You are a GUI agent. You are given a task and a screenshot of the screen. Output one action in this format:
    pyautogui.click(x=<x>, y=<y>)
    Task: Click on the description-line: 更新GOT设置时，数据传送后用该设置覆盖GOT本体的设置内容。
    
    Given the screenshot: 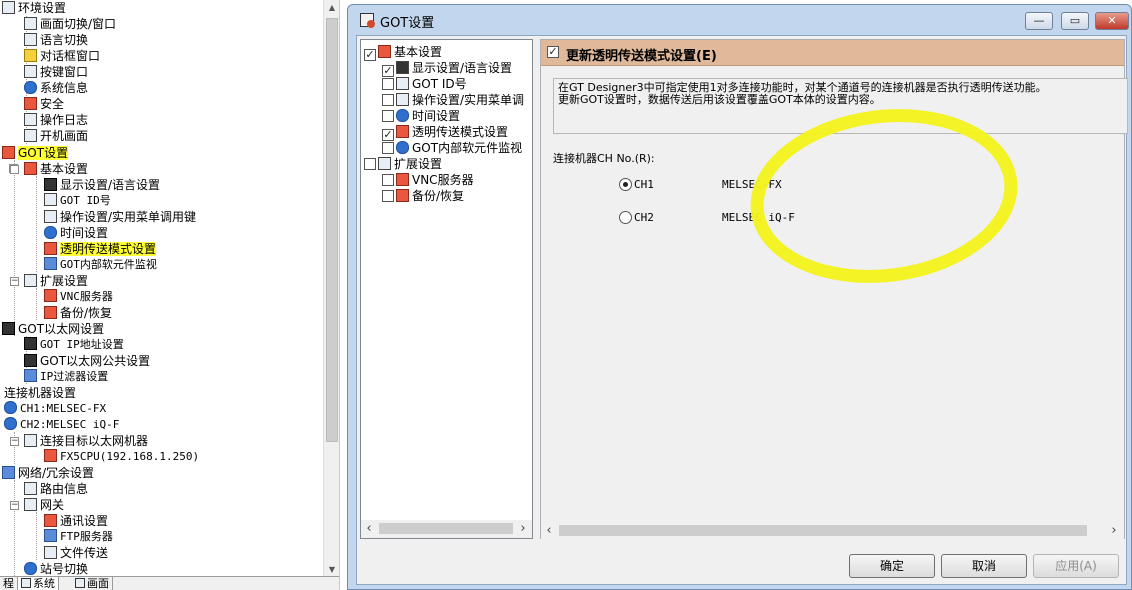 What is the action you would take?
    pyautogui.click(x=719, y=99)
    